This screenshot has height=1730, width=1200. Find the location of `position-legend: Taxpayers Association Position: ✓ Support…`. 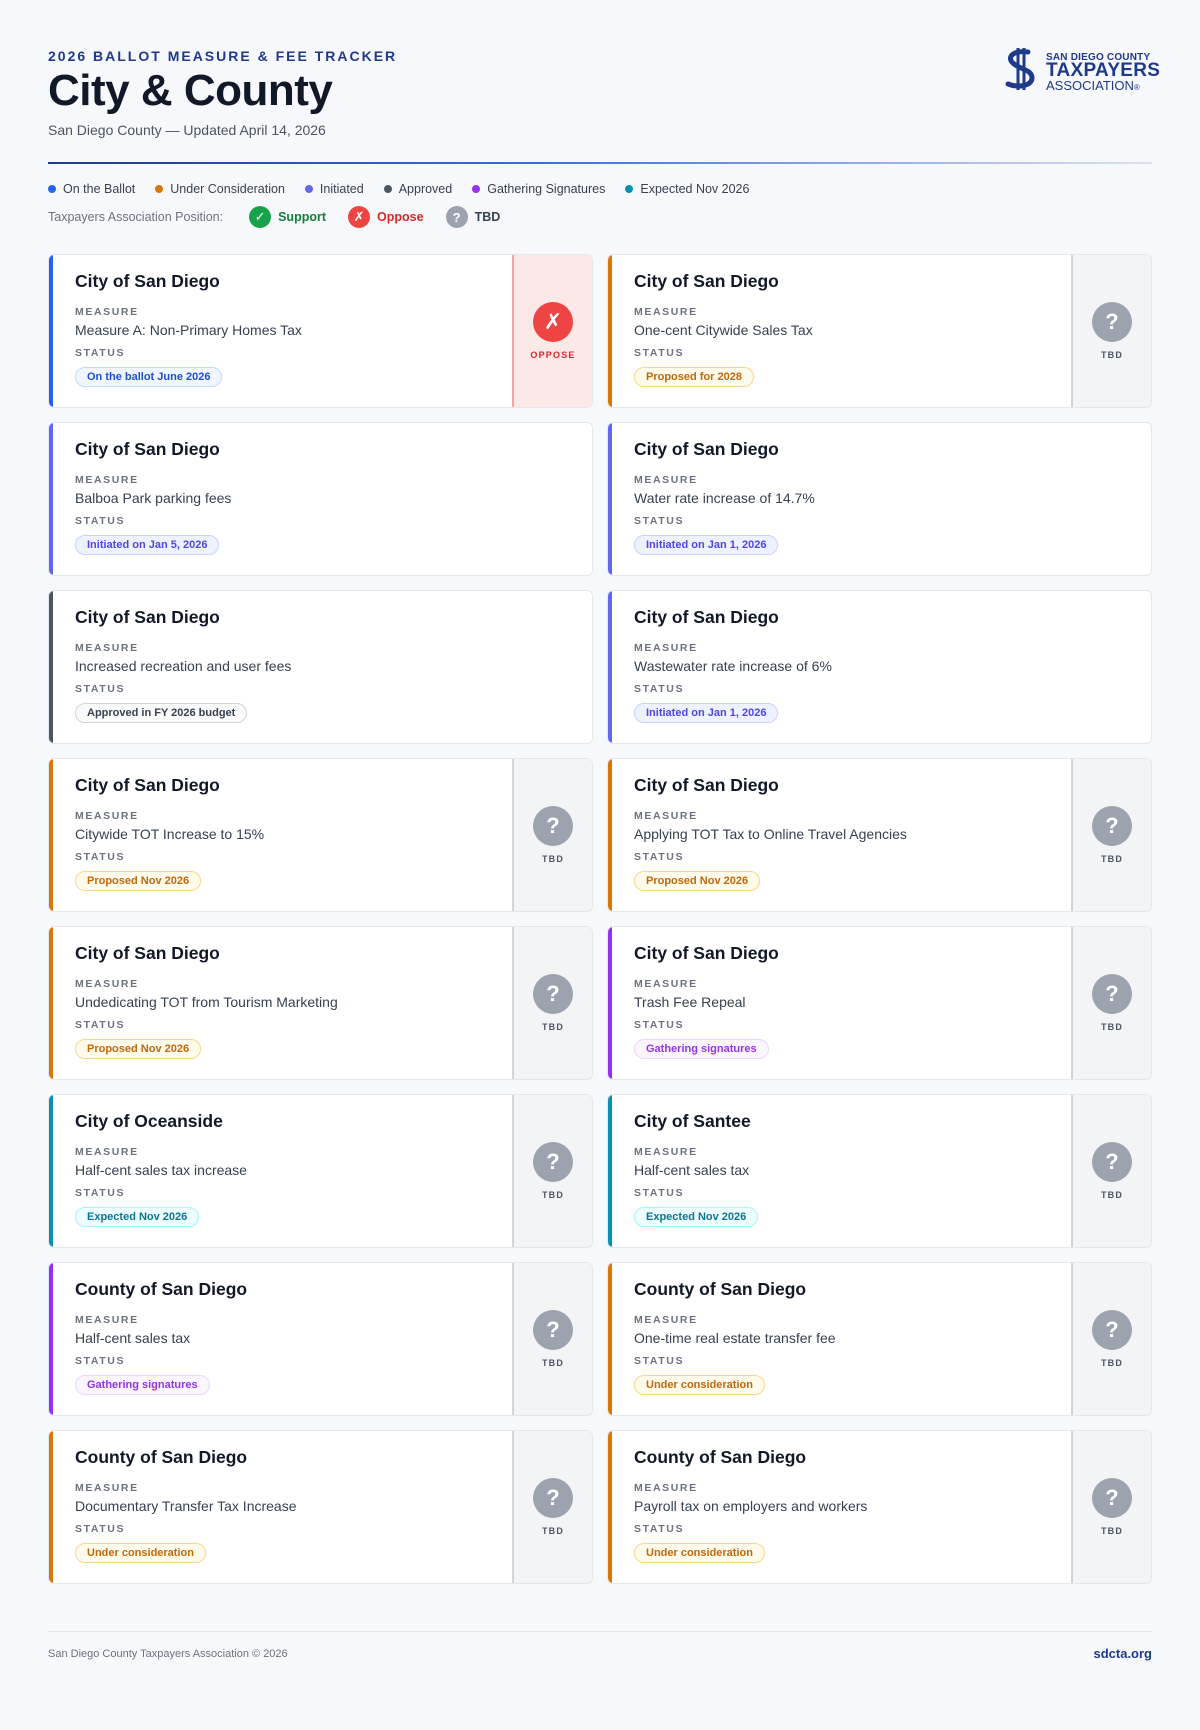

position-legend: Taxpayers Association Position: ✓ Support… is located at coordinates (285, 217).